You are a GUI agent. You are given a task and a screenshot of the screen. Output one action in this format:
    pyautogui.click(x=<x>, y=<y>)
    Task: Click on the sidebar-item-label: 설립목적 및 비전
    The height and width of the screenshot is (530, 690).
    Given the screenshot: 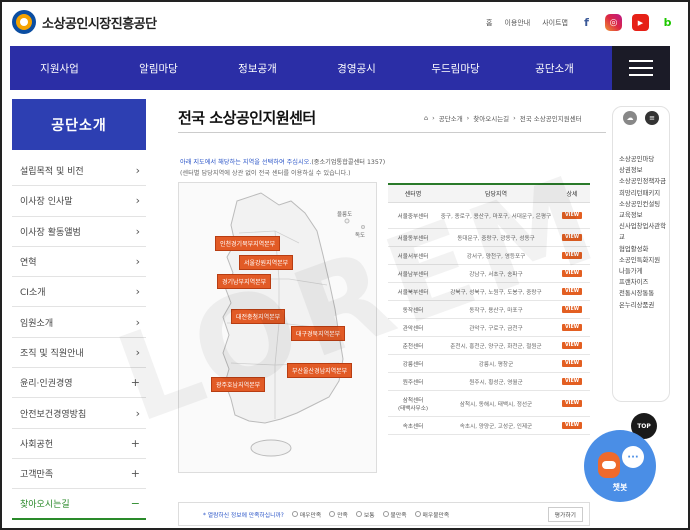 What is the action you would take?
    pyautogui.click(x=52, y=172)
    